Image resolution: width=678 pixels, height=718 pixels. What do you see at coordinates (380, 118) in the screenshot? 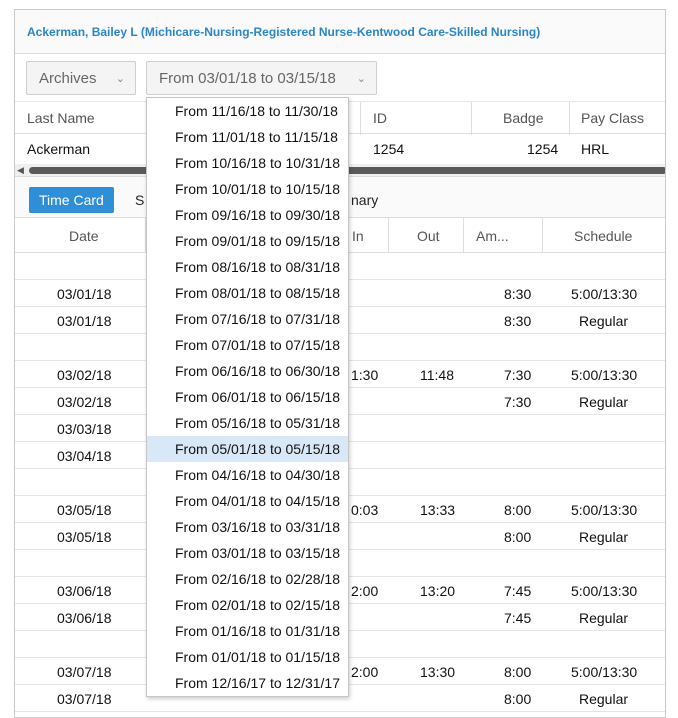
I see `column-id: ID` at bounding box center [380, 118].